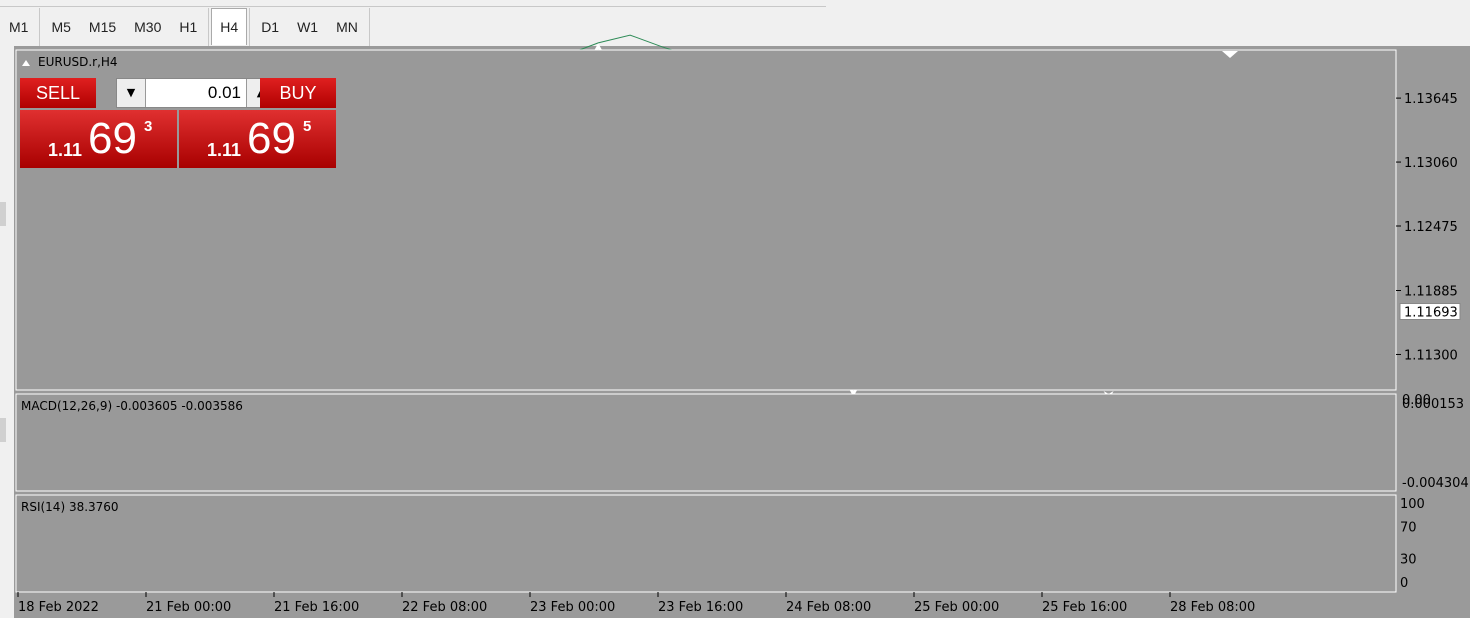 This screenshot has height=618, width=1470. What do you see at coordinates (224, 150) in the screenshot?
I see `buy-price-prefix: 1.11` at bounding box center [224, 150].